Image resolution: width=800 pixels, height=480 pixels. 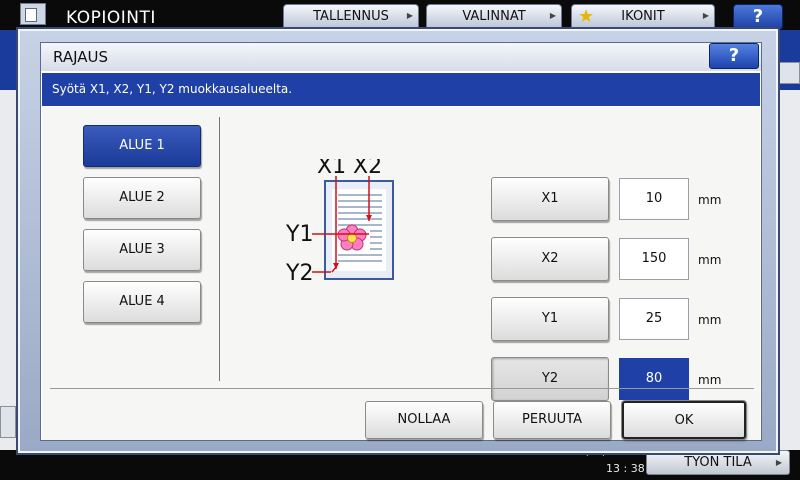 I want to click on tab-tallennus: TALLENNUS ▶, so click(x=351, y=17).